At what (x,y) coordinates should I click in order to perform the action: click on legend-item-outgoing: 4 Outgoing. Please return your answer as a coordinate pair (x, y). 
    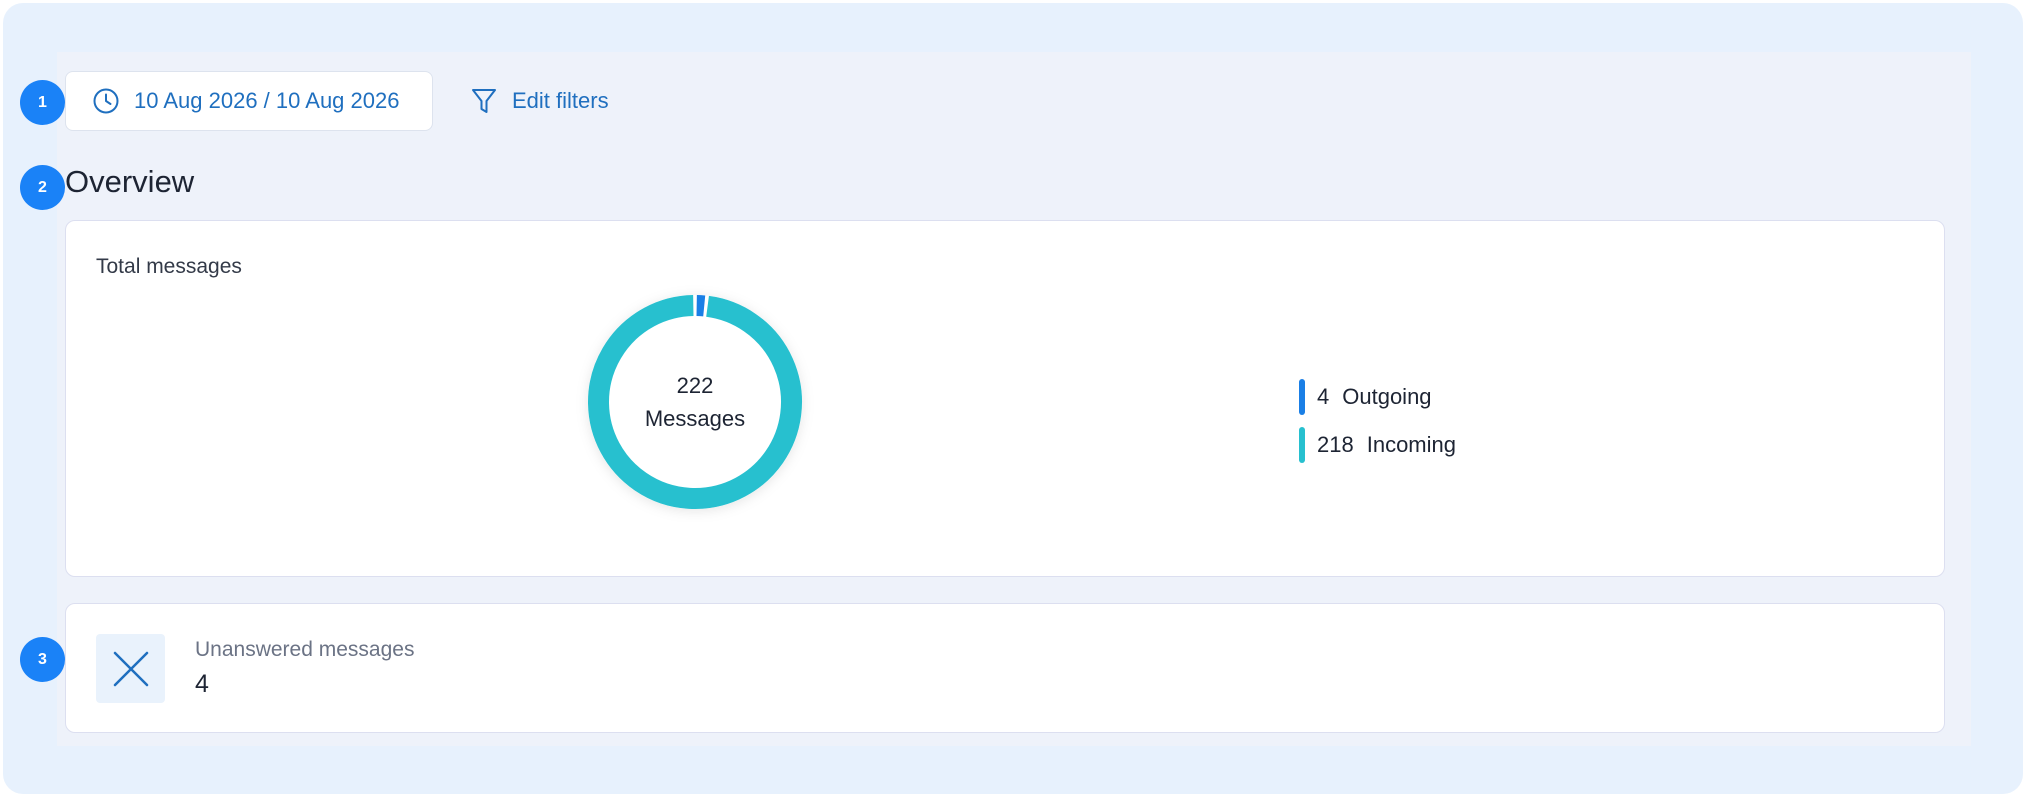
    Looking at the image, I should click on (1377, 397).